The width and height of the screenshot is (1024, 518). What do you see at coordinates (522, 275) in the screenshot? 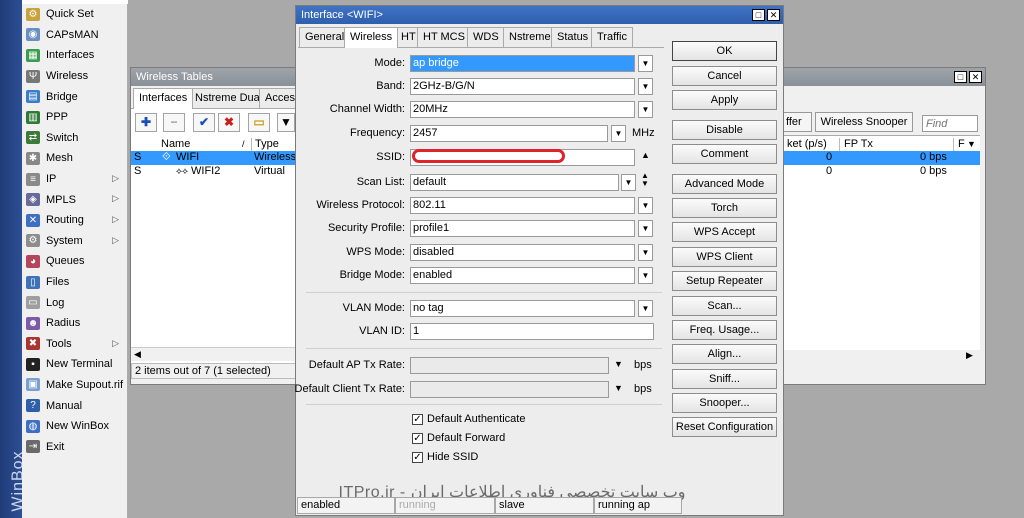
I see `bridge-mode-select: enabled` at bounding box center [522, 275].